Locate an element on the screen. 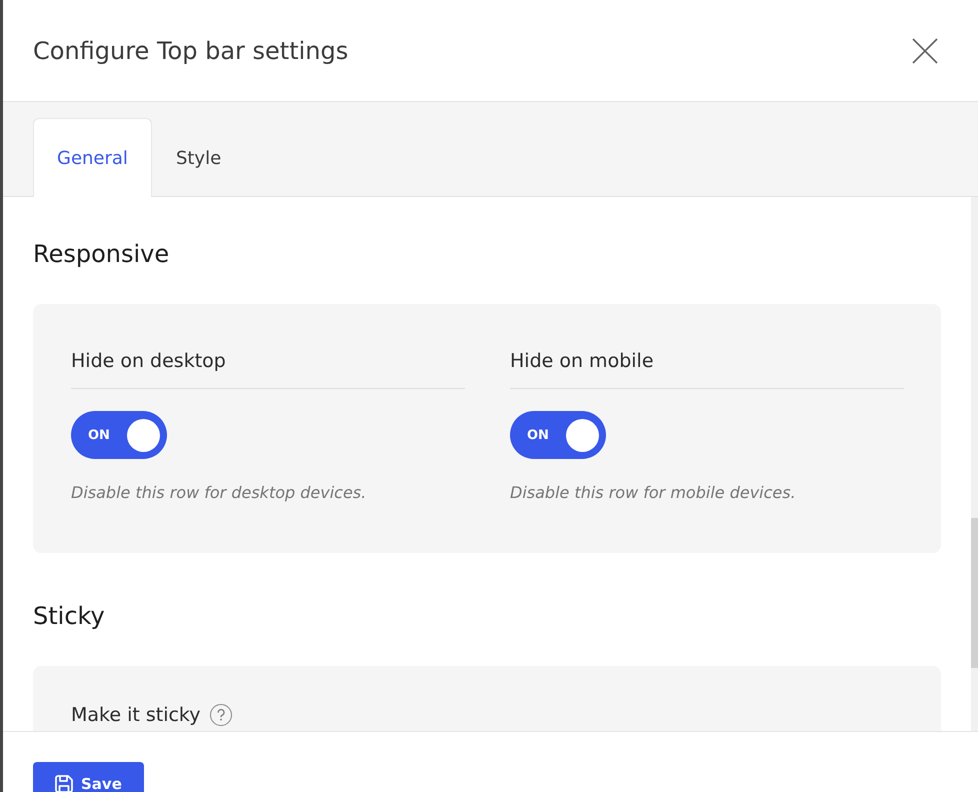 The height and width of the screenshot is (792, 978). save-button: Save is located at coordinates (88, 777).